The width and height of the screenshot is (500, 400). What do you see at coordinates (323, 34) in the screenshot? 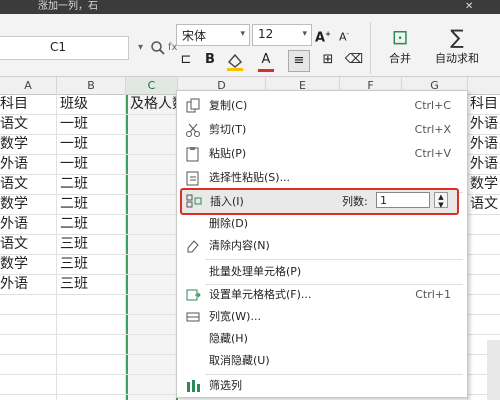
I see `grow-font-button: A+` at bounding box center [323, 34].